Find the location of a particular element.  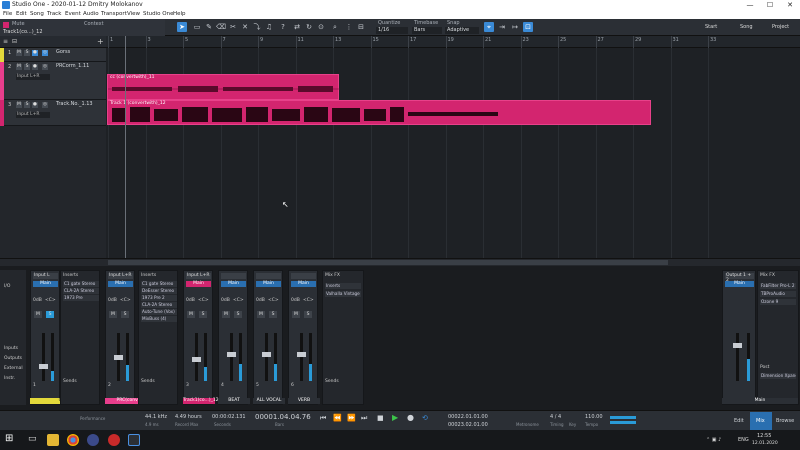

track-name: PRCorm_1.11 is located at coordinates (72, 66).